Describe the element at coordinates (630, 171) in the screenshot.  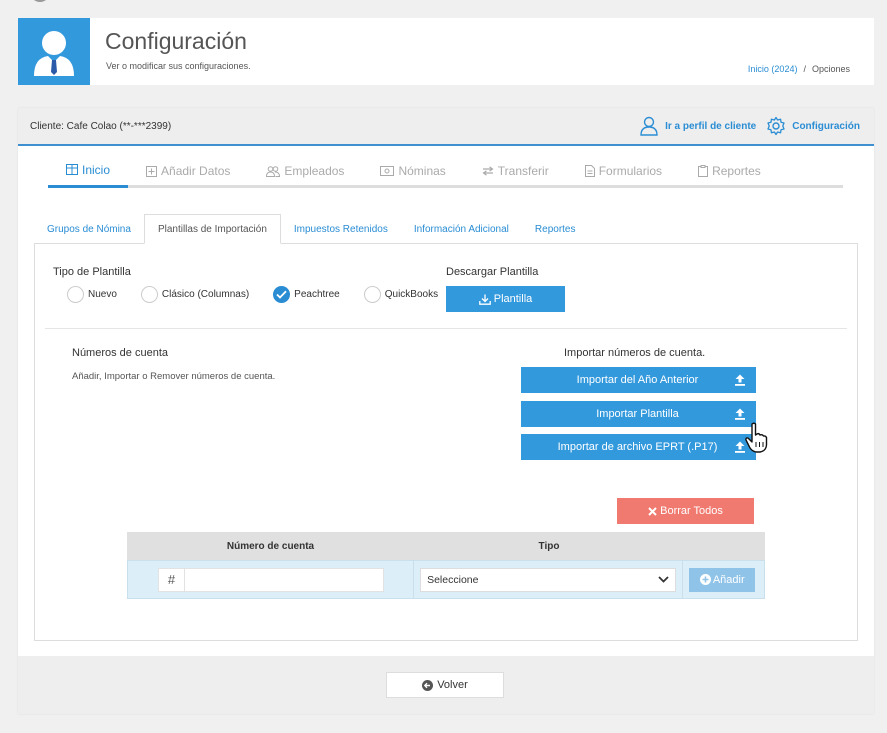
I see `tab-label: Formularios` at that location.